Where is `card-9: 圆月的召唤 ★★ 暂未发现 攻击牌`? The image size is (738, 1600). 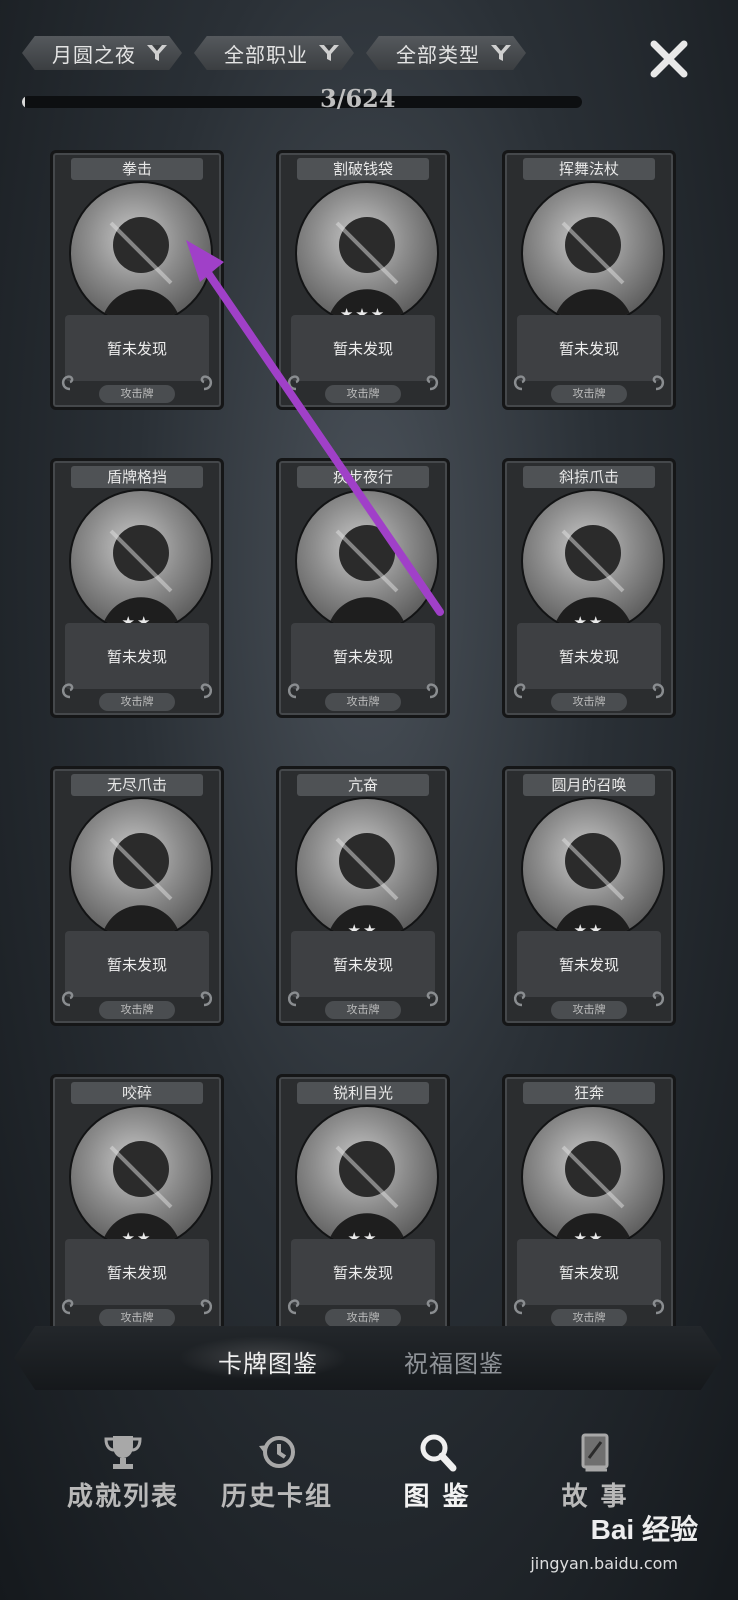
card-9: 圆月的召唤 ★★ 暂未发现 攻击牌 is located at coordinates (589, 896).